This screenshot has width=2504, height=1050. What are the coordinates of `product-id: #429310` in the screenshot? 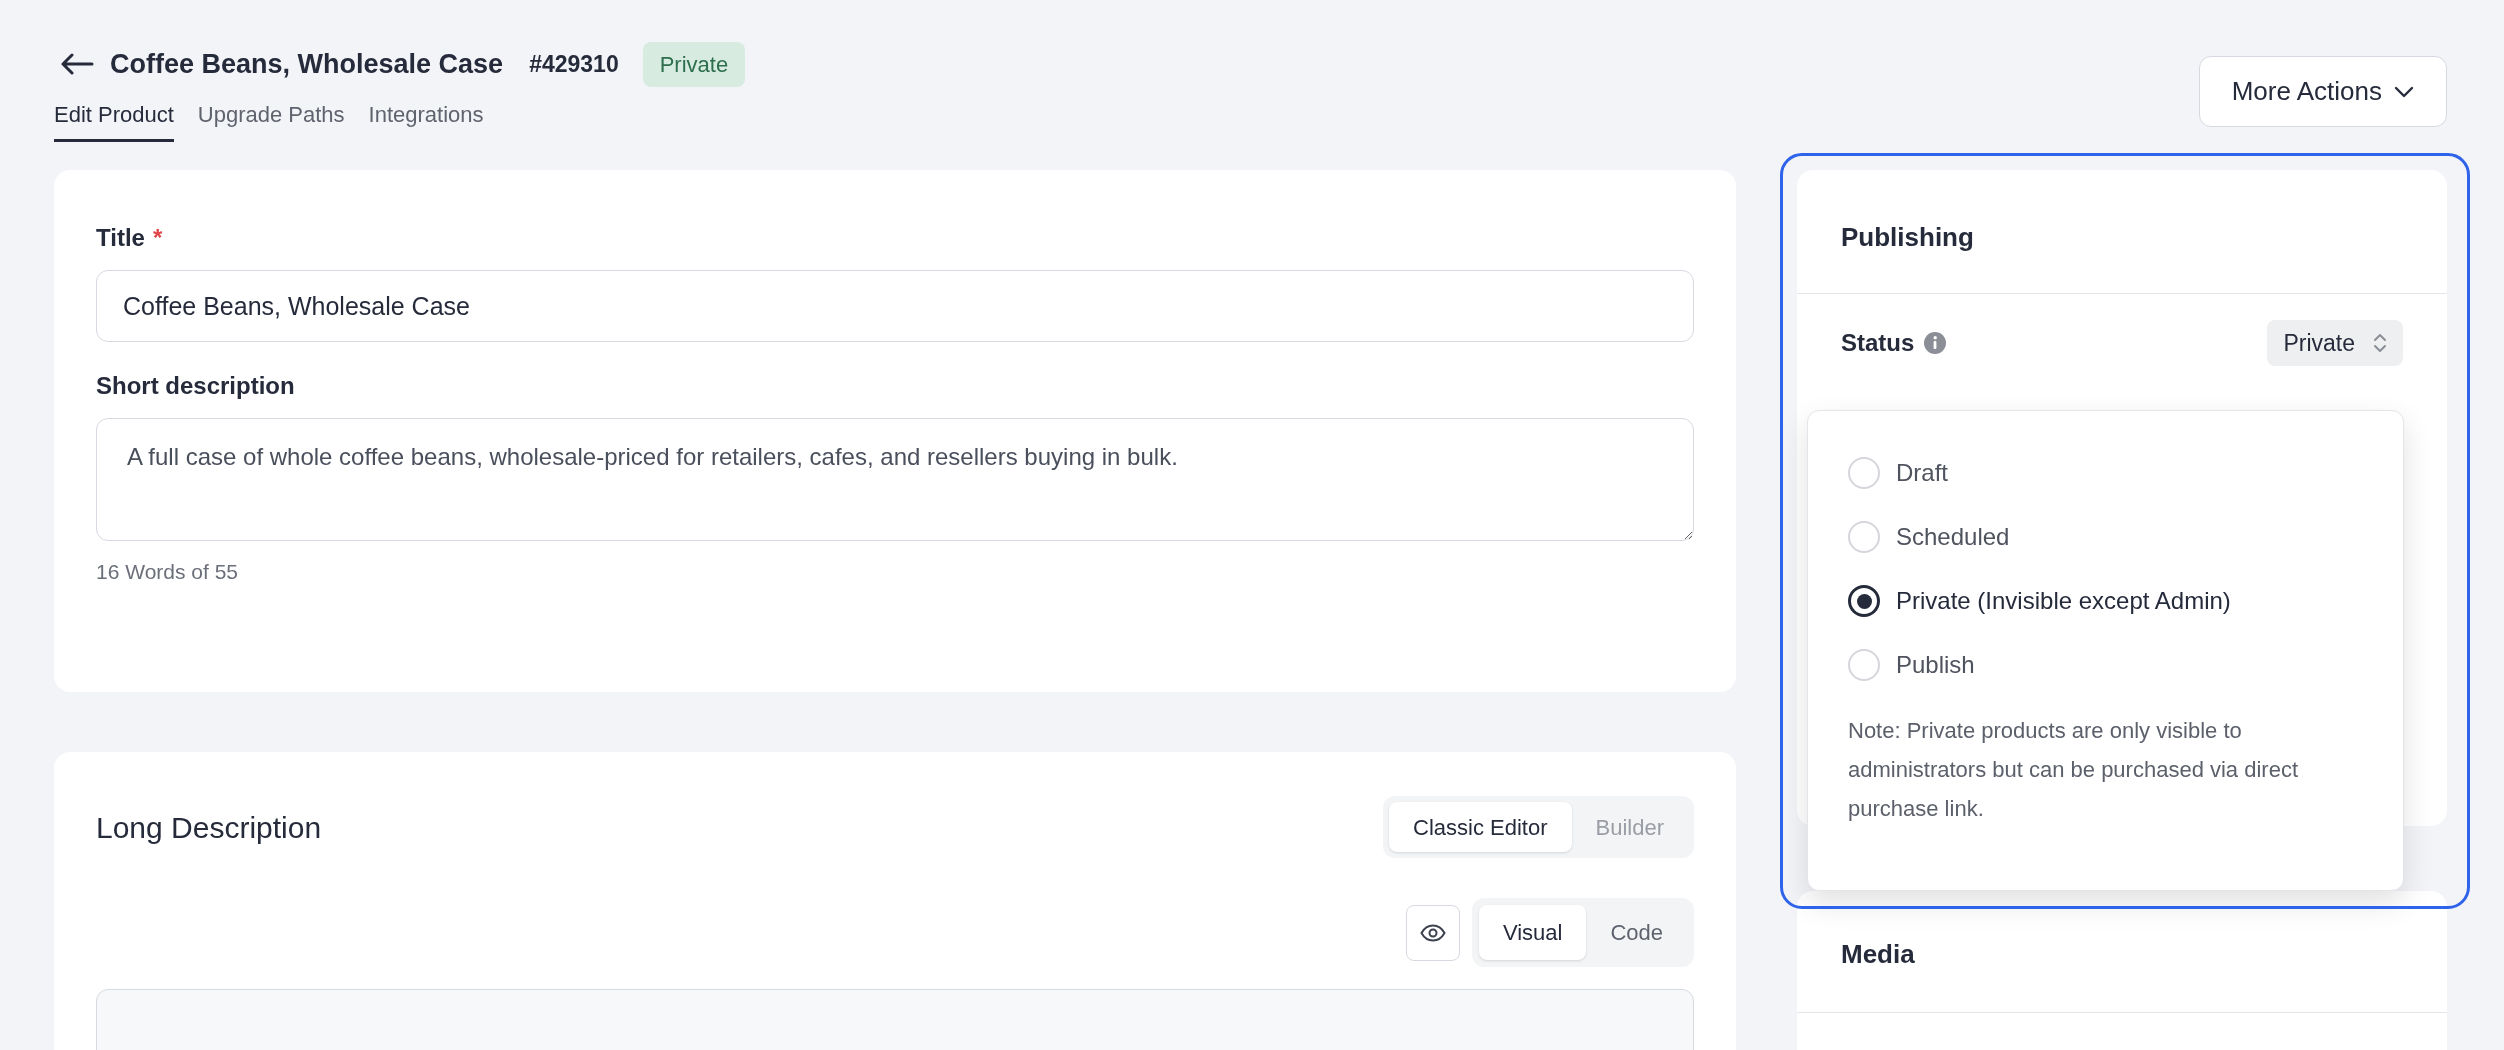 It's located at (574, 64).